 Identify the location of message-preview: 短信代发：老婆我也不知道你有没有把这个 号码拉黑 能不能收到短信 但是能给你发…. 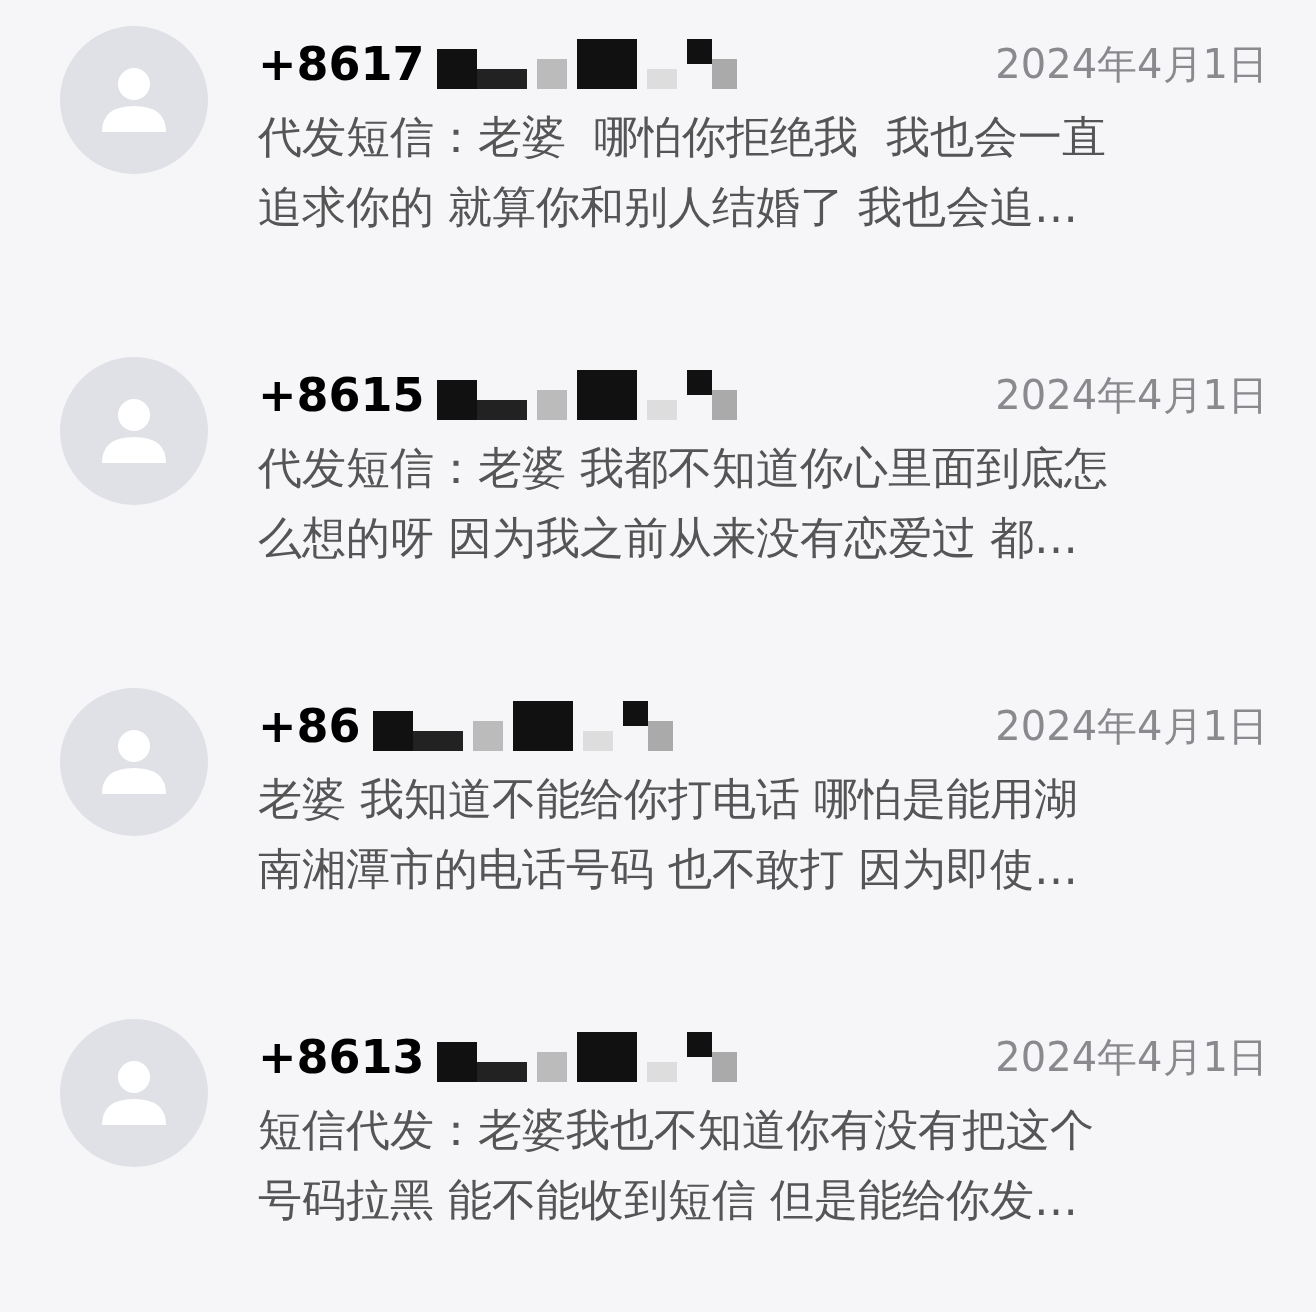
(676, 1165).